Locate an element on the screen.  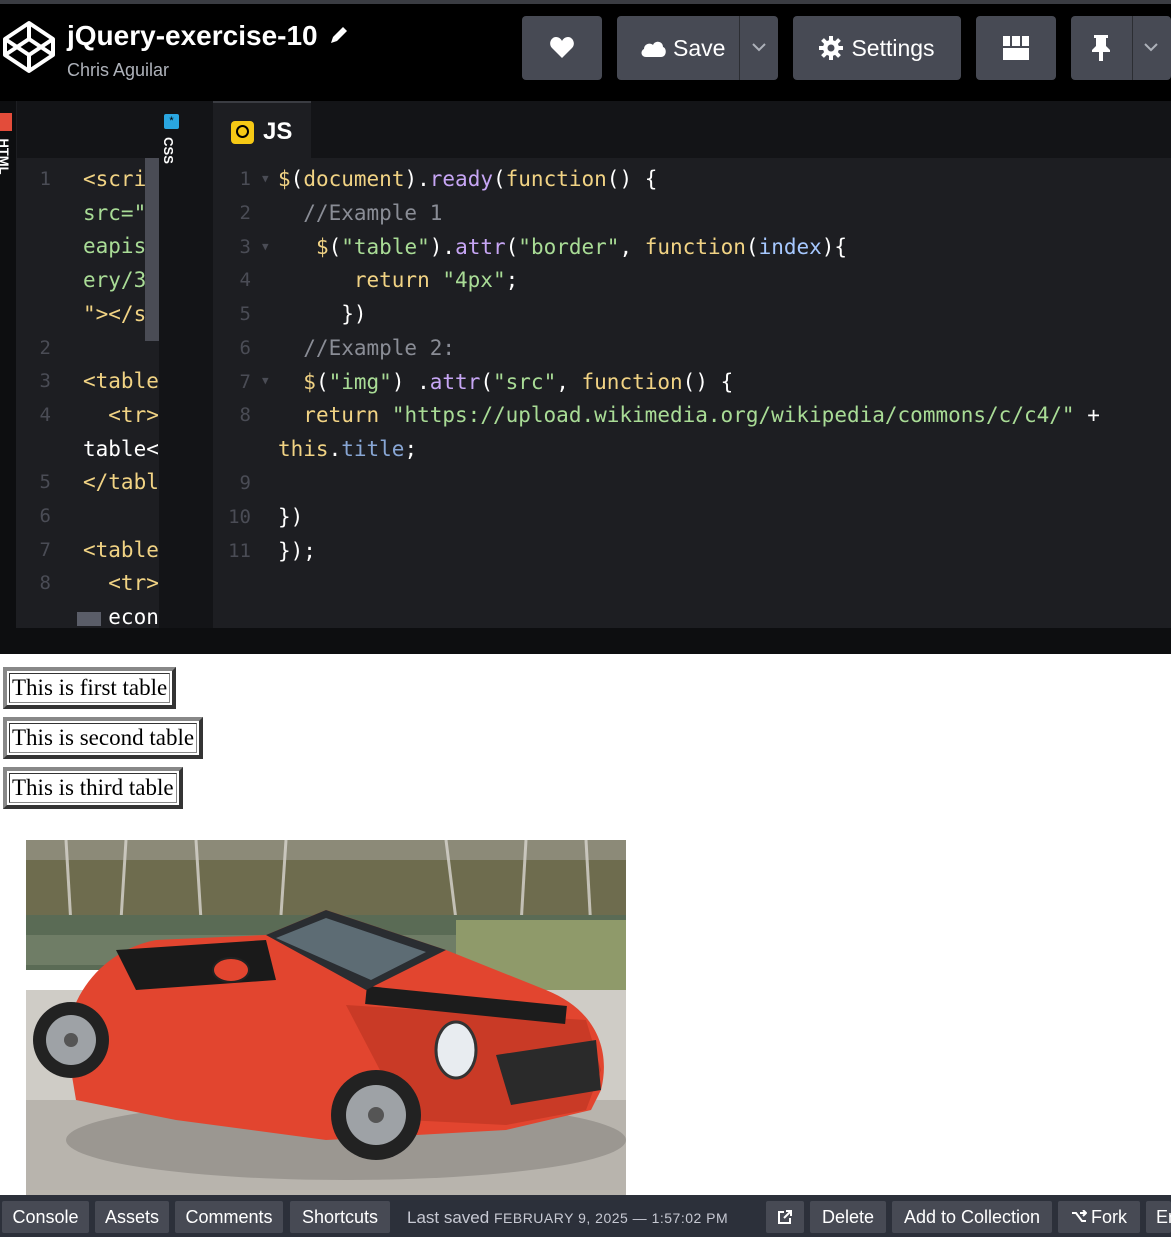
layout-icon is located at coordinates (1016, 48).